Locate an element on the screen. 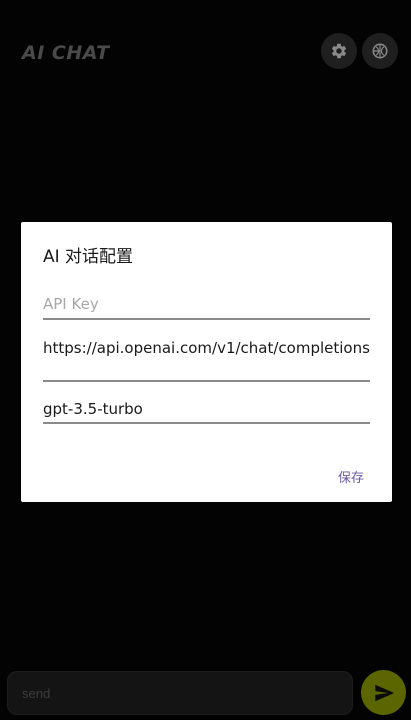 This screenshot has height=720, width=411. app-title: AI CHAT is located at coordinates (66, 53).